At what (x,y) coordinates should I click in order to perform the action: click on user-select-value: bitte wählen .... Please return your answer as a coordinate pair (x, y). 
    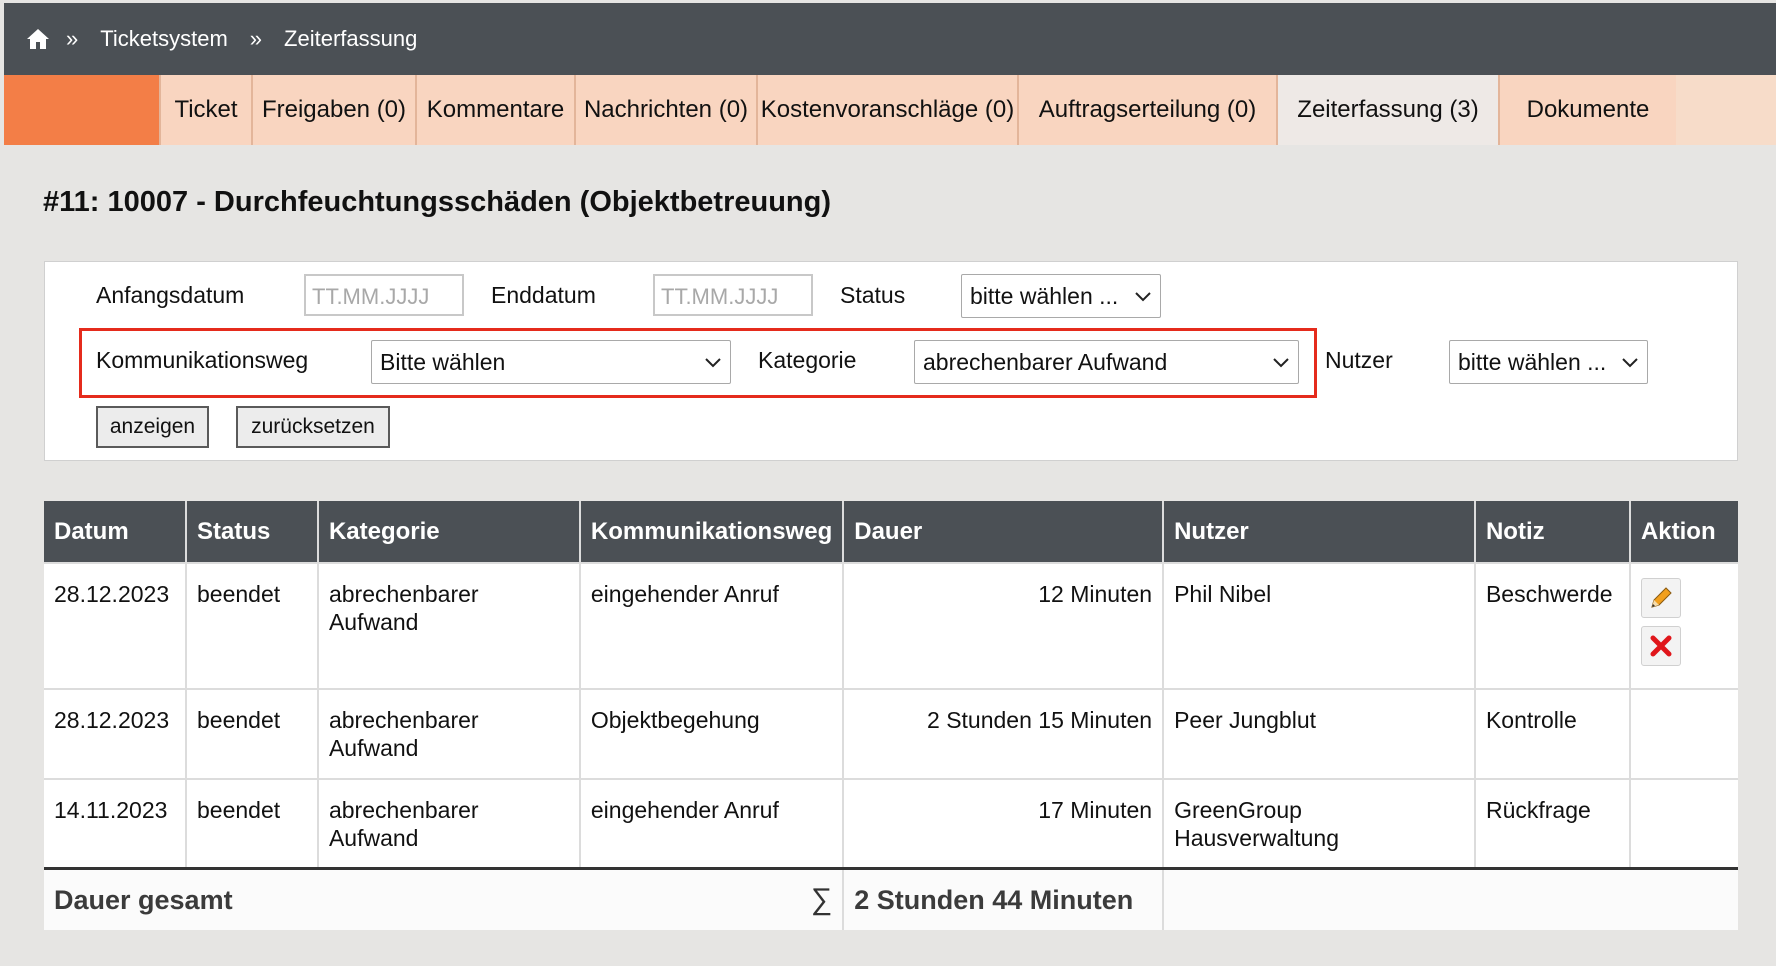
    Looking at the image, I should click on (1532, 362).